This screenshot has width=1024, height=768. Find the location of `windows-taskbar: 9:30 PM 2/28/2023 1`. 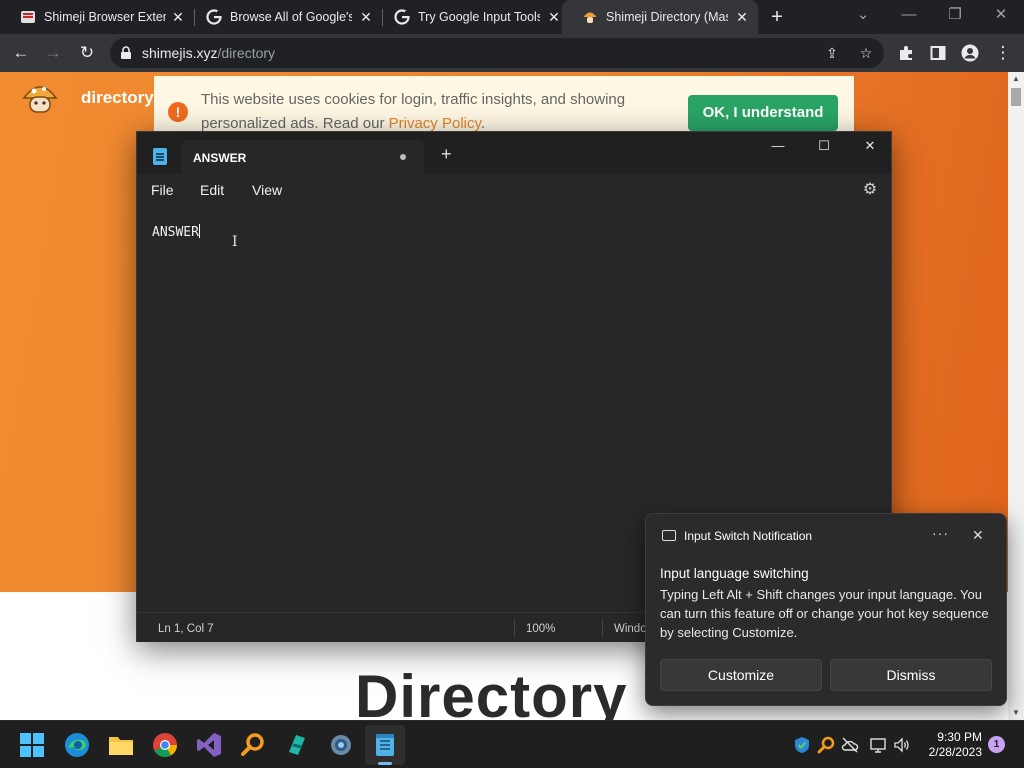

windows-taskbar: 9:30 PM 2/28/2023 1 is located at coordinates (512, 744).